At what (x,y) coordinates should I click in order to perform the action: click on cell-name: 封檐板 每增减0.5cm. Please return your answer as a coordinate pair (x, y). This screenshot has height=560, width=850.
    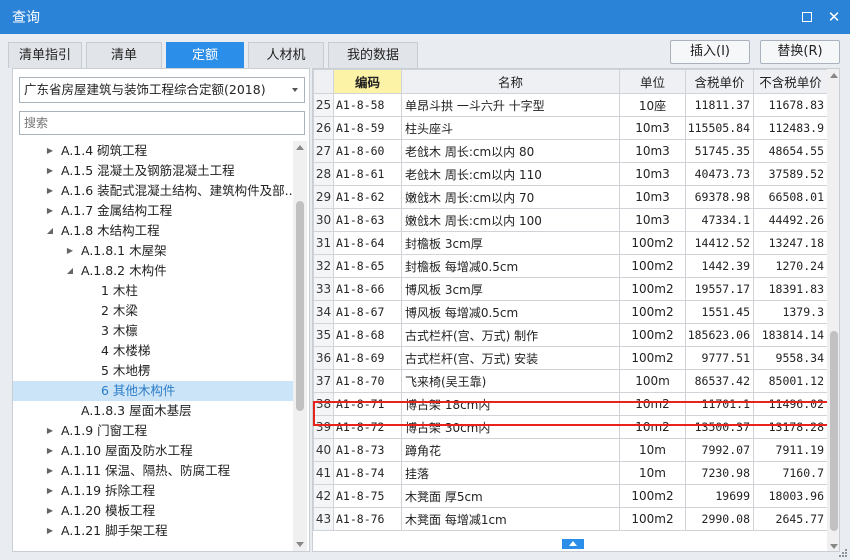
    Looking at the image, I should click on (510, 266).